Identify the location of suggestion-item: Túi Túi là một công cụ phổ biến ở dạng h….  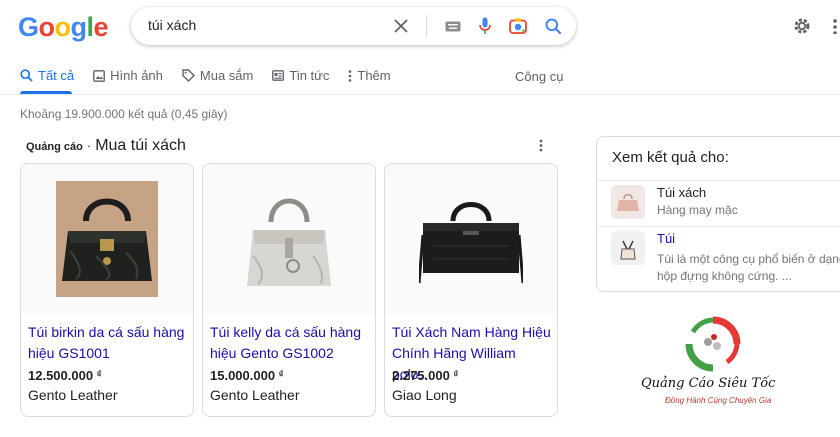
(725, 259).